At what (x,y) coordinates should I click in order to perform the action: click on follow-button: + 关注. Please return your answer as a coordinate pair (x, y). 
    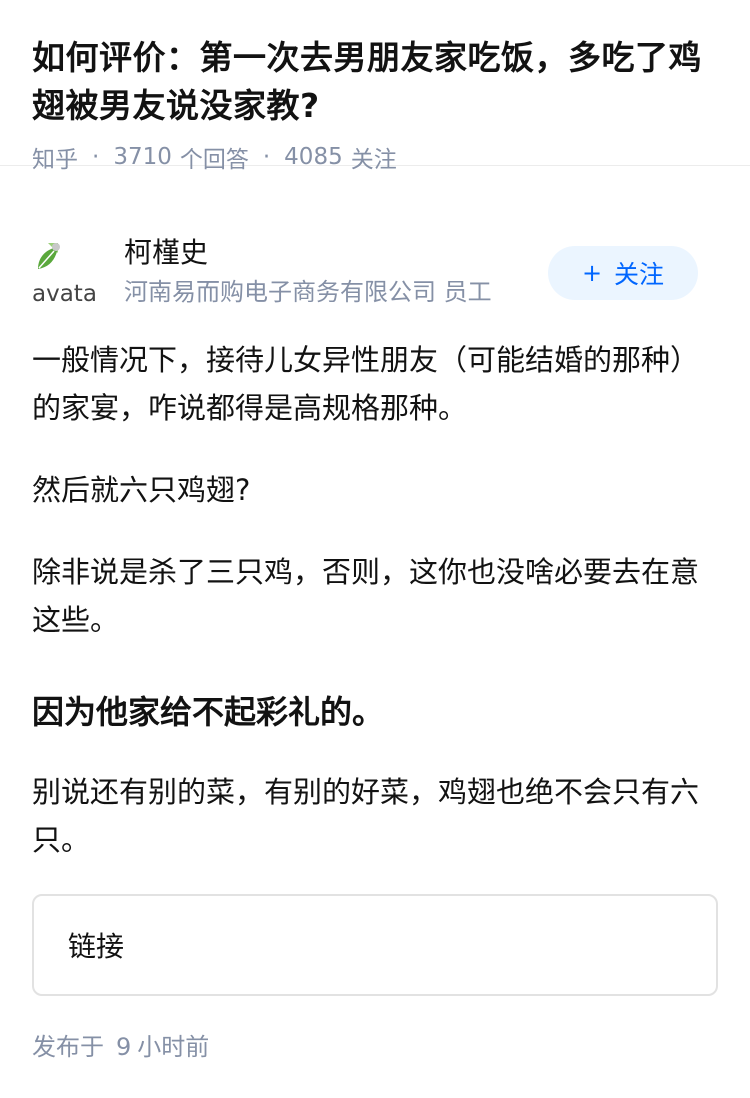
    Looking at the image, I should click on (623, 273).